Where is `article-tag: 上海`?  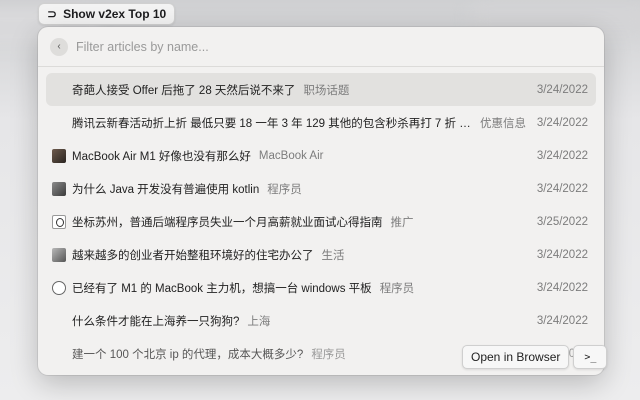
article-tag: 上海 is located at coordinates (259, 321).